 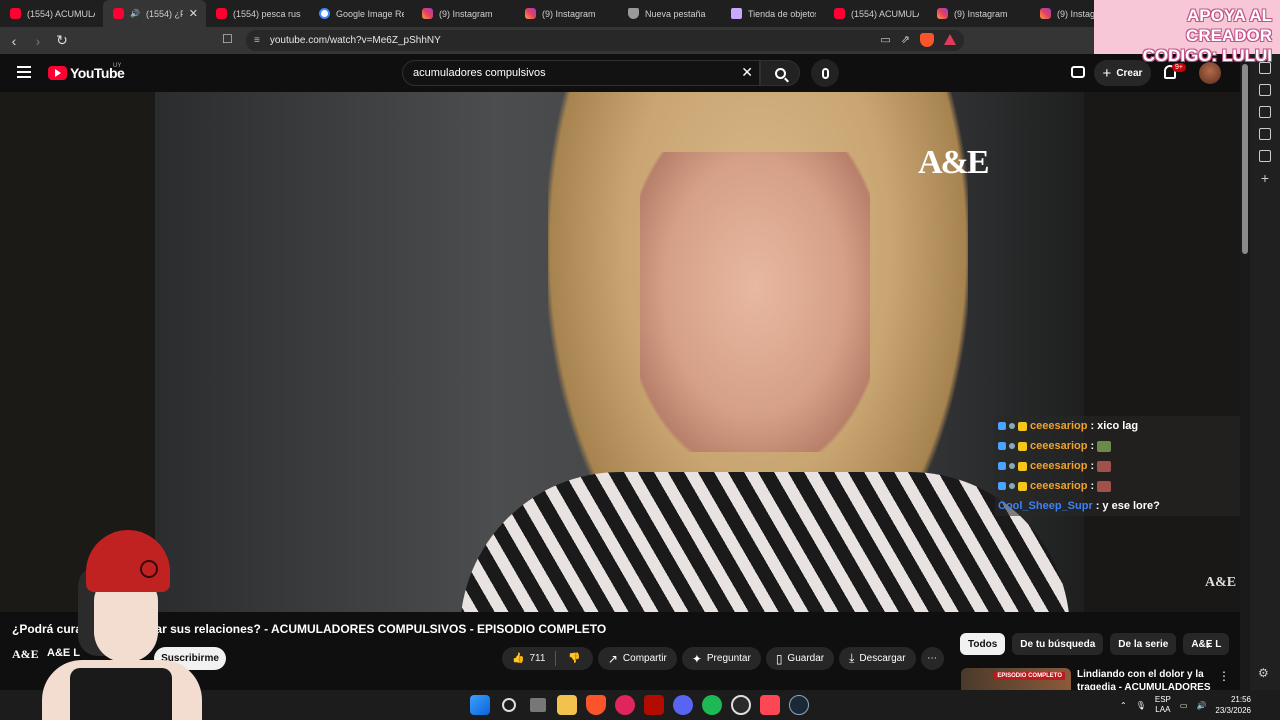 What do you see at coordinates (950, 39) in the screenshot?
I see `brave-rewards-icon` at bounding box center [950, 39].